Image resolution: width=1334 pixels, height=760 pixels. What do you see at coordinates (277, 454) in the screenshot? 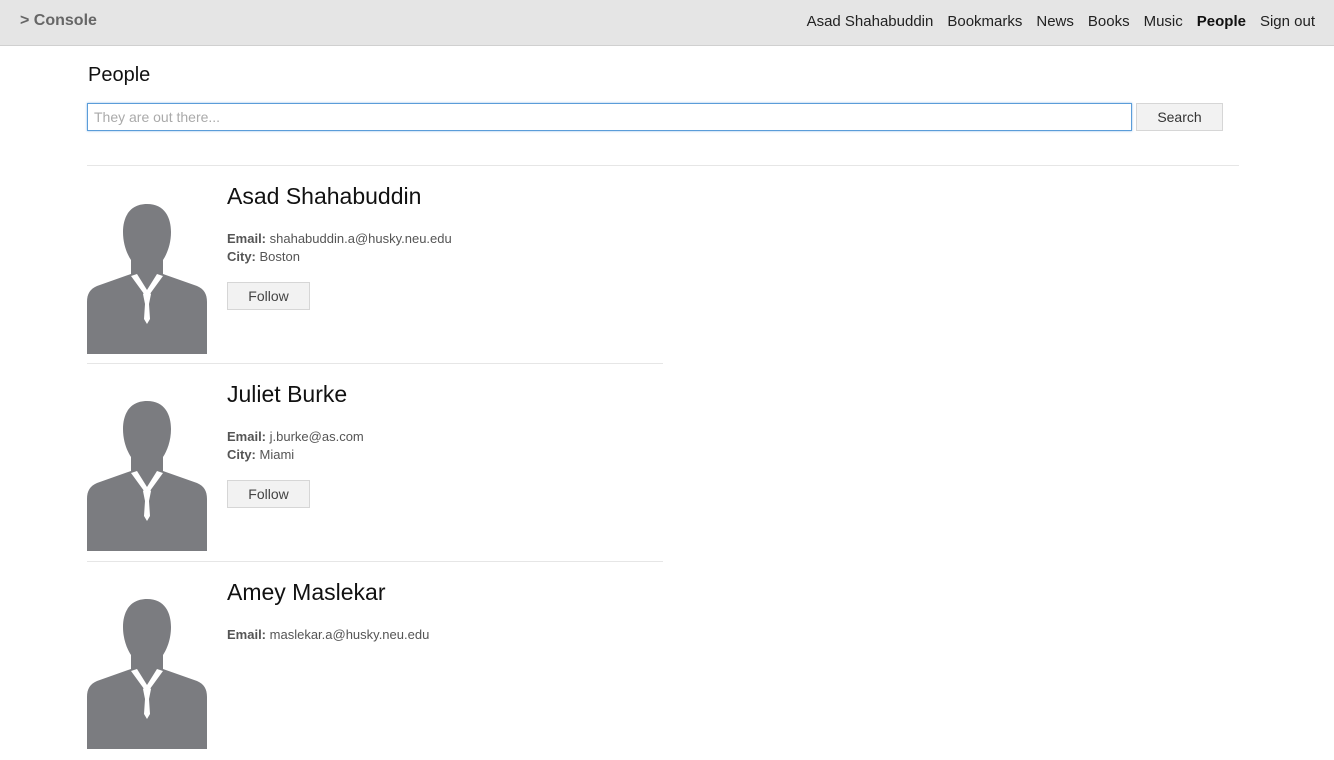
I see `person-city: Miami` at bounding box center [277, 454].